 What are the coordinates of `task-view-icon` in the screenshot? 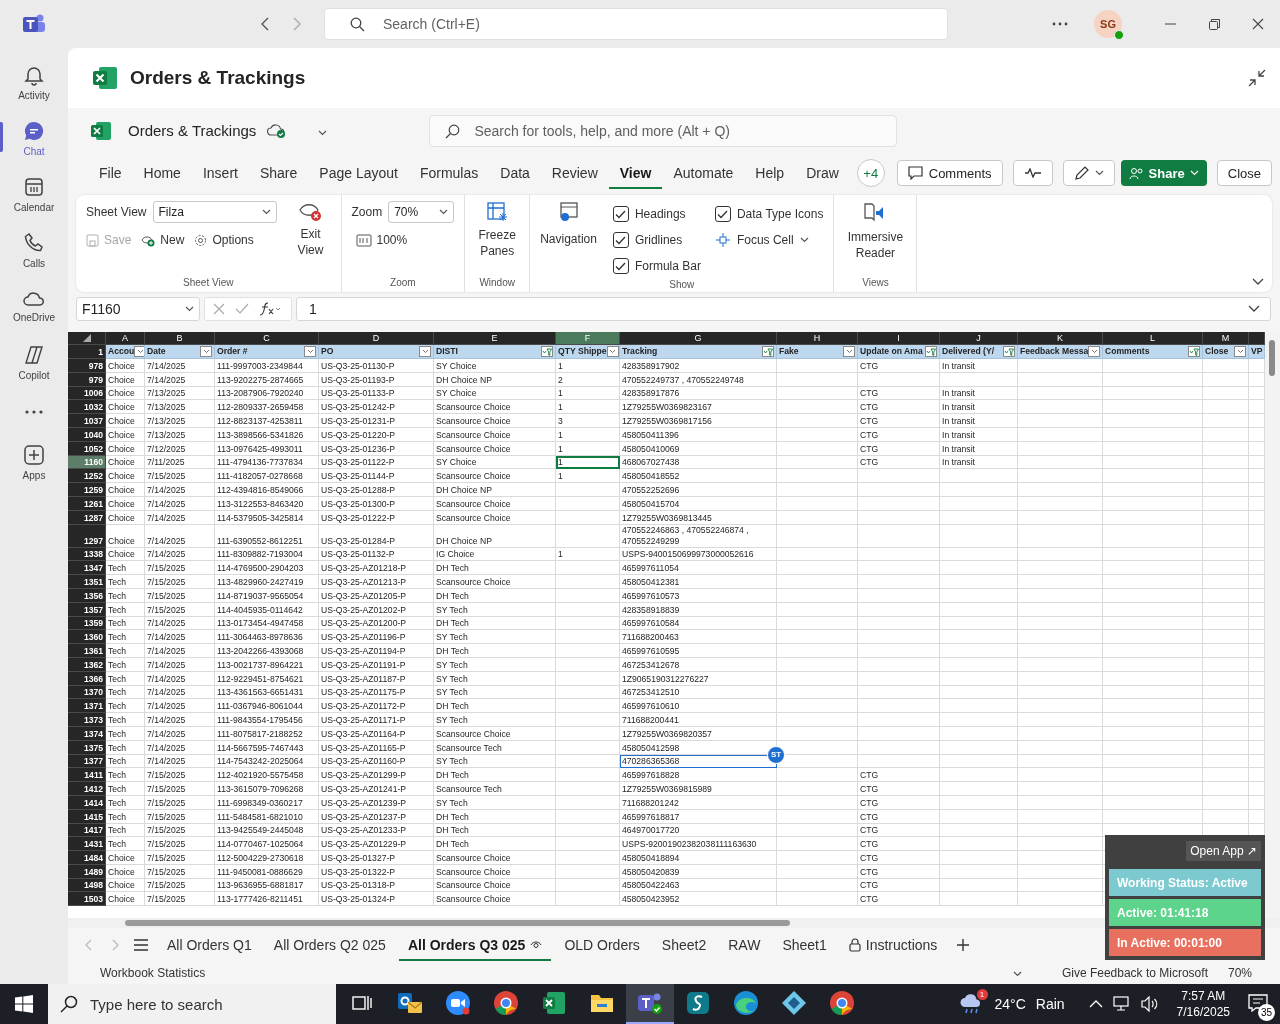 It's located at (362, 1003).